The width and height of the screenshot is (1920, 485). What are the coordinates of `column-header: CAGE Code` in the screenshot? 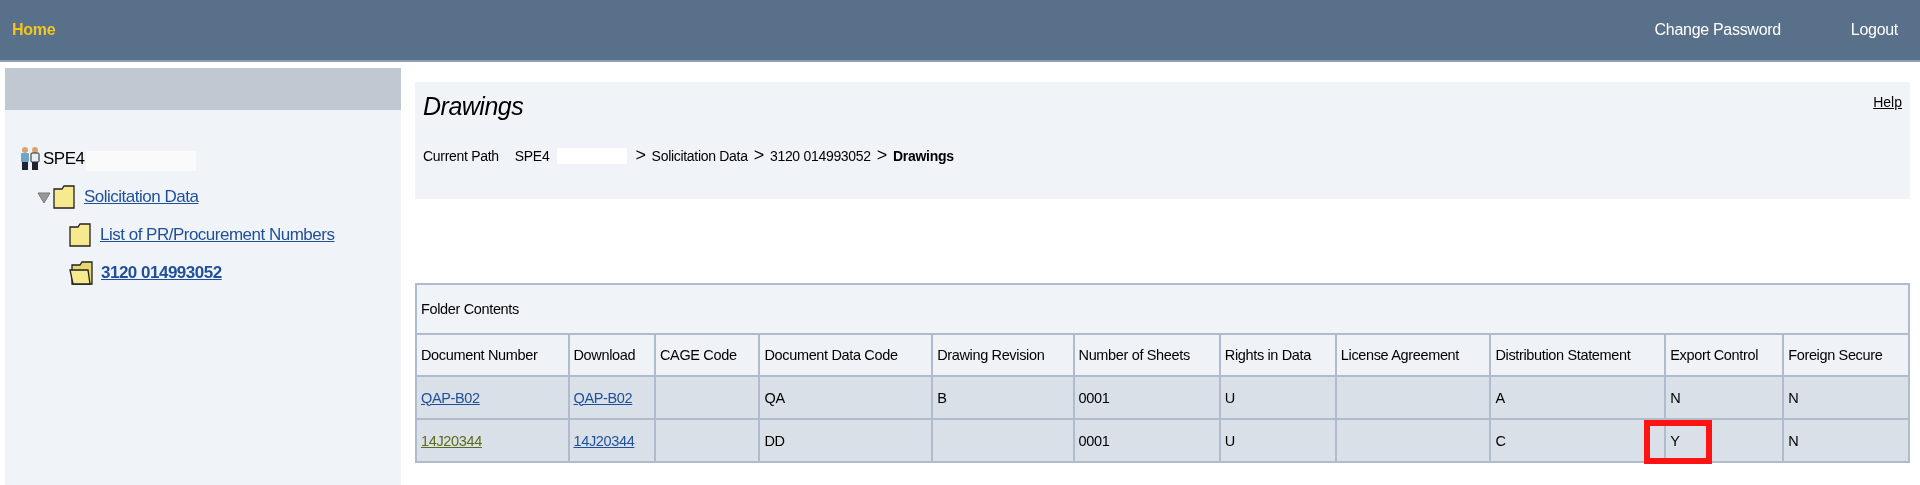 It's located at (707, 355).